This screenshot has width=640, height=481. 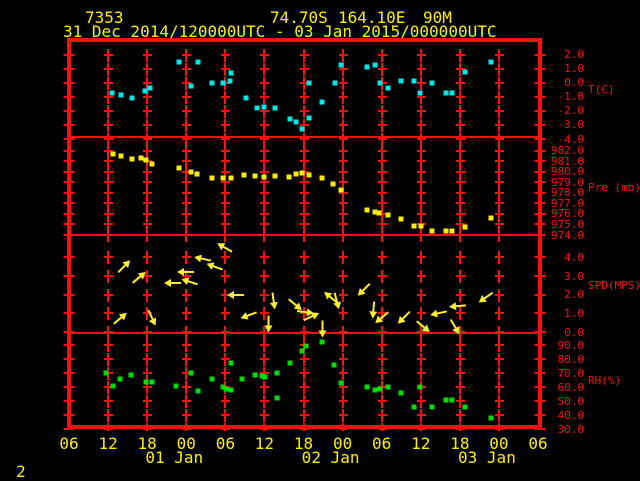 What do you see at coordinates (571, 139) in the screenshot?
I see `axis-tick-label: -4.0` at bounding box center [571, 139].